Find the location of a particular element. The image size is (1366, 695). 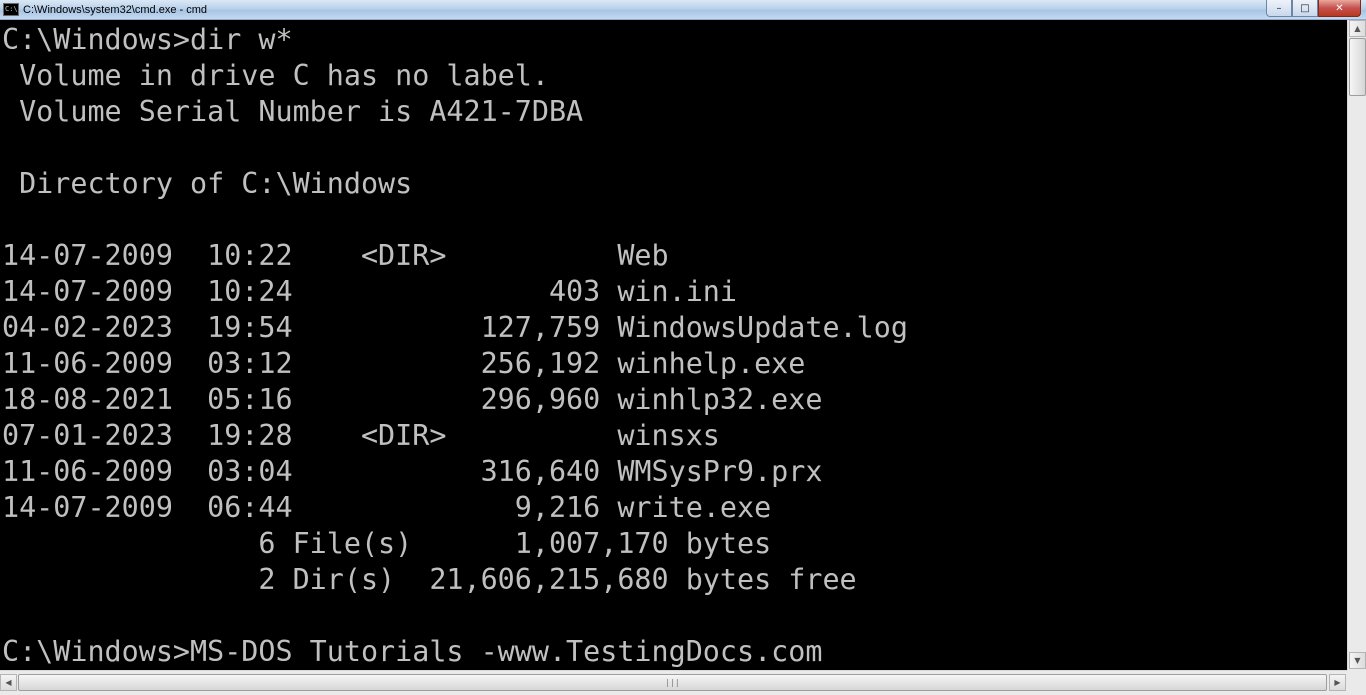

vertical-scroll-thumb is located at coordinates (1357, 67).